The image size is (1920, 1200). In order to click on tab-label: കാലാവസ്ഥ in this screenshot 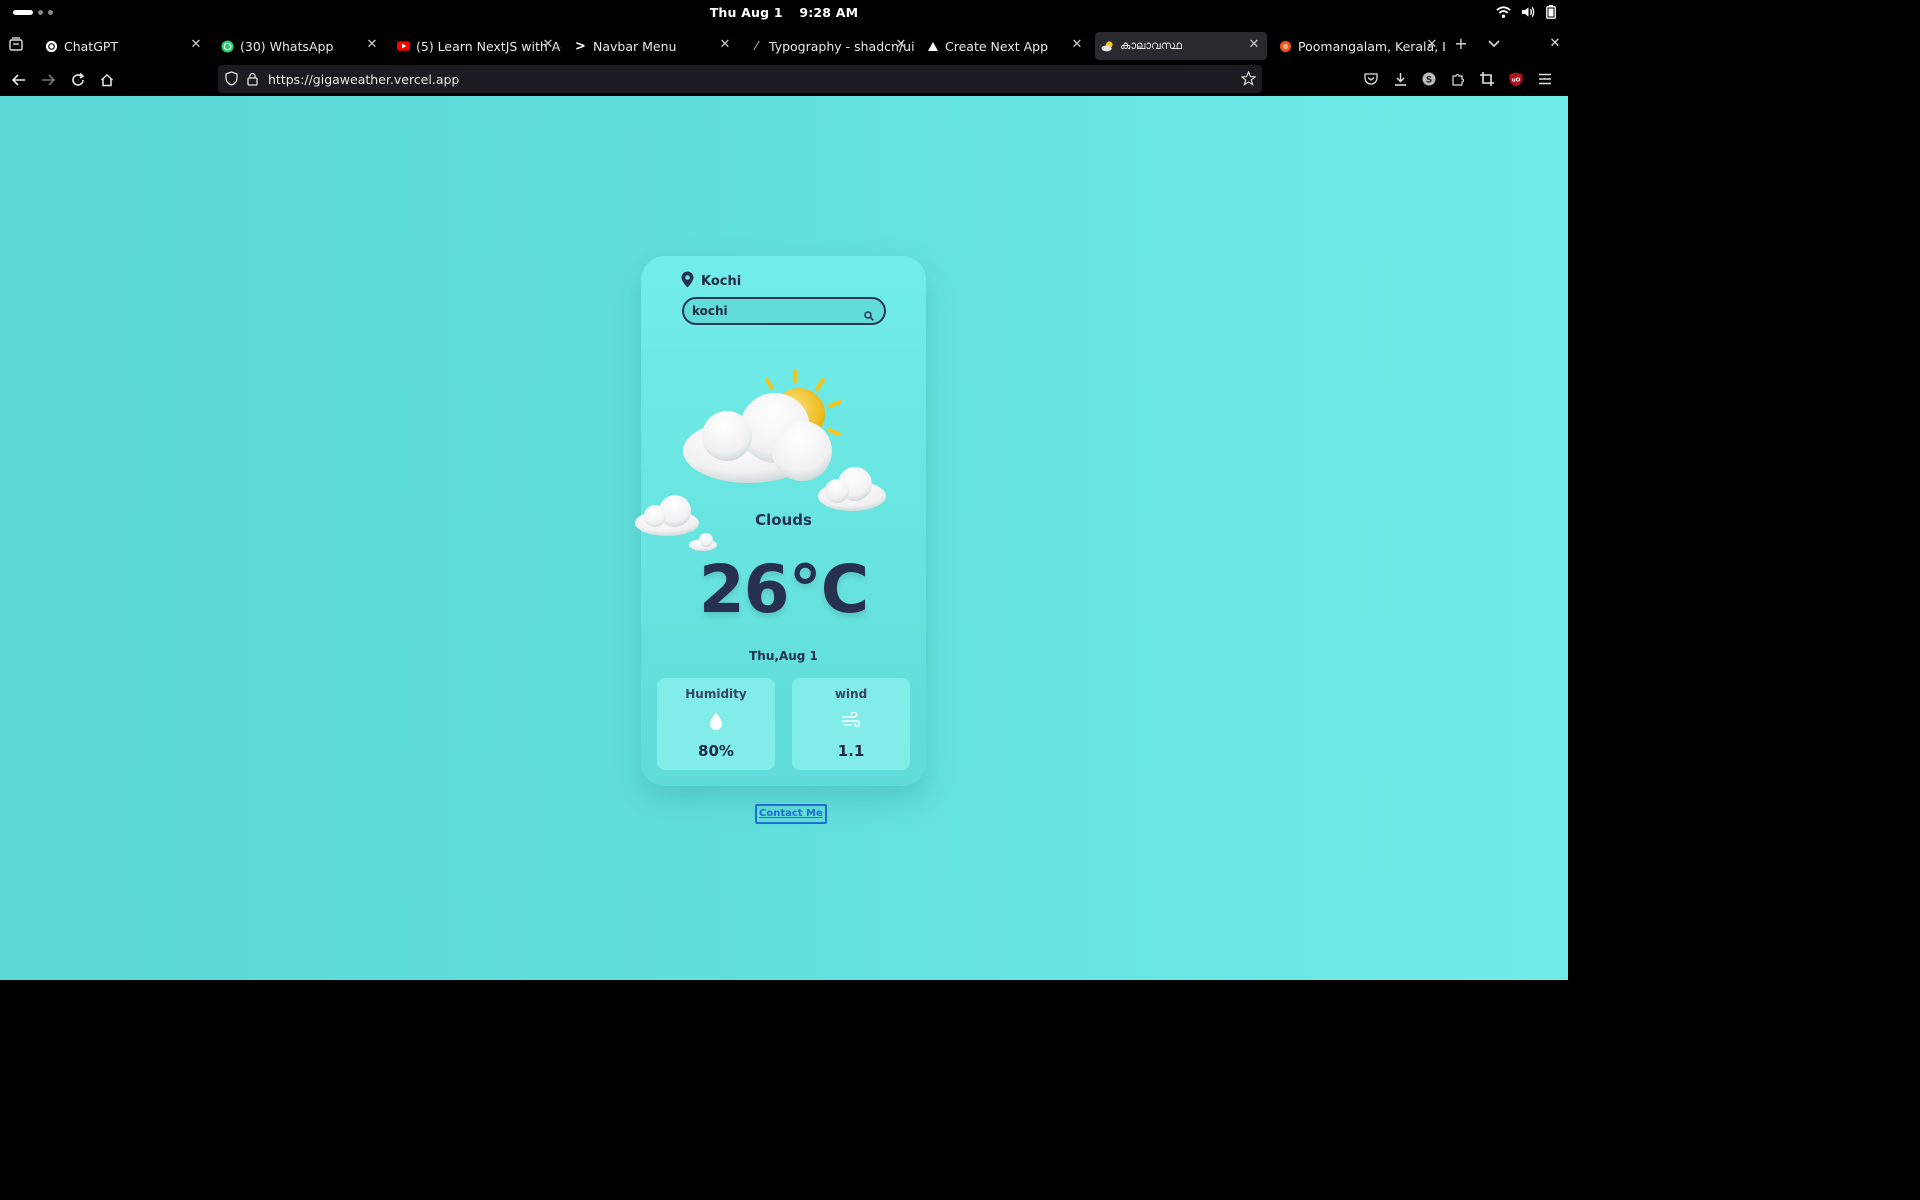, I will do `click(1151, 45)`.